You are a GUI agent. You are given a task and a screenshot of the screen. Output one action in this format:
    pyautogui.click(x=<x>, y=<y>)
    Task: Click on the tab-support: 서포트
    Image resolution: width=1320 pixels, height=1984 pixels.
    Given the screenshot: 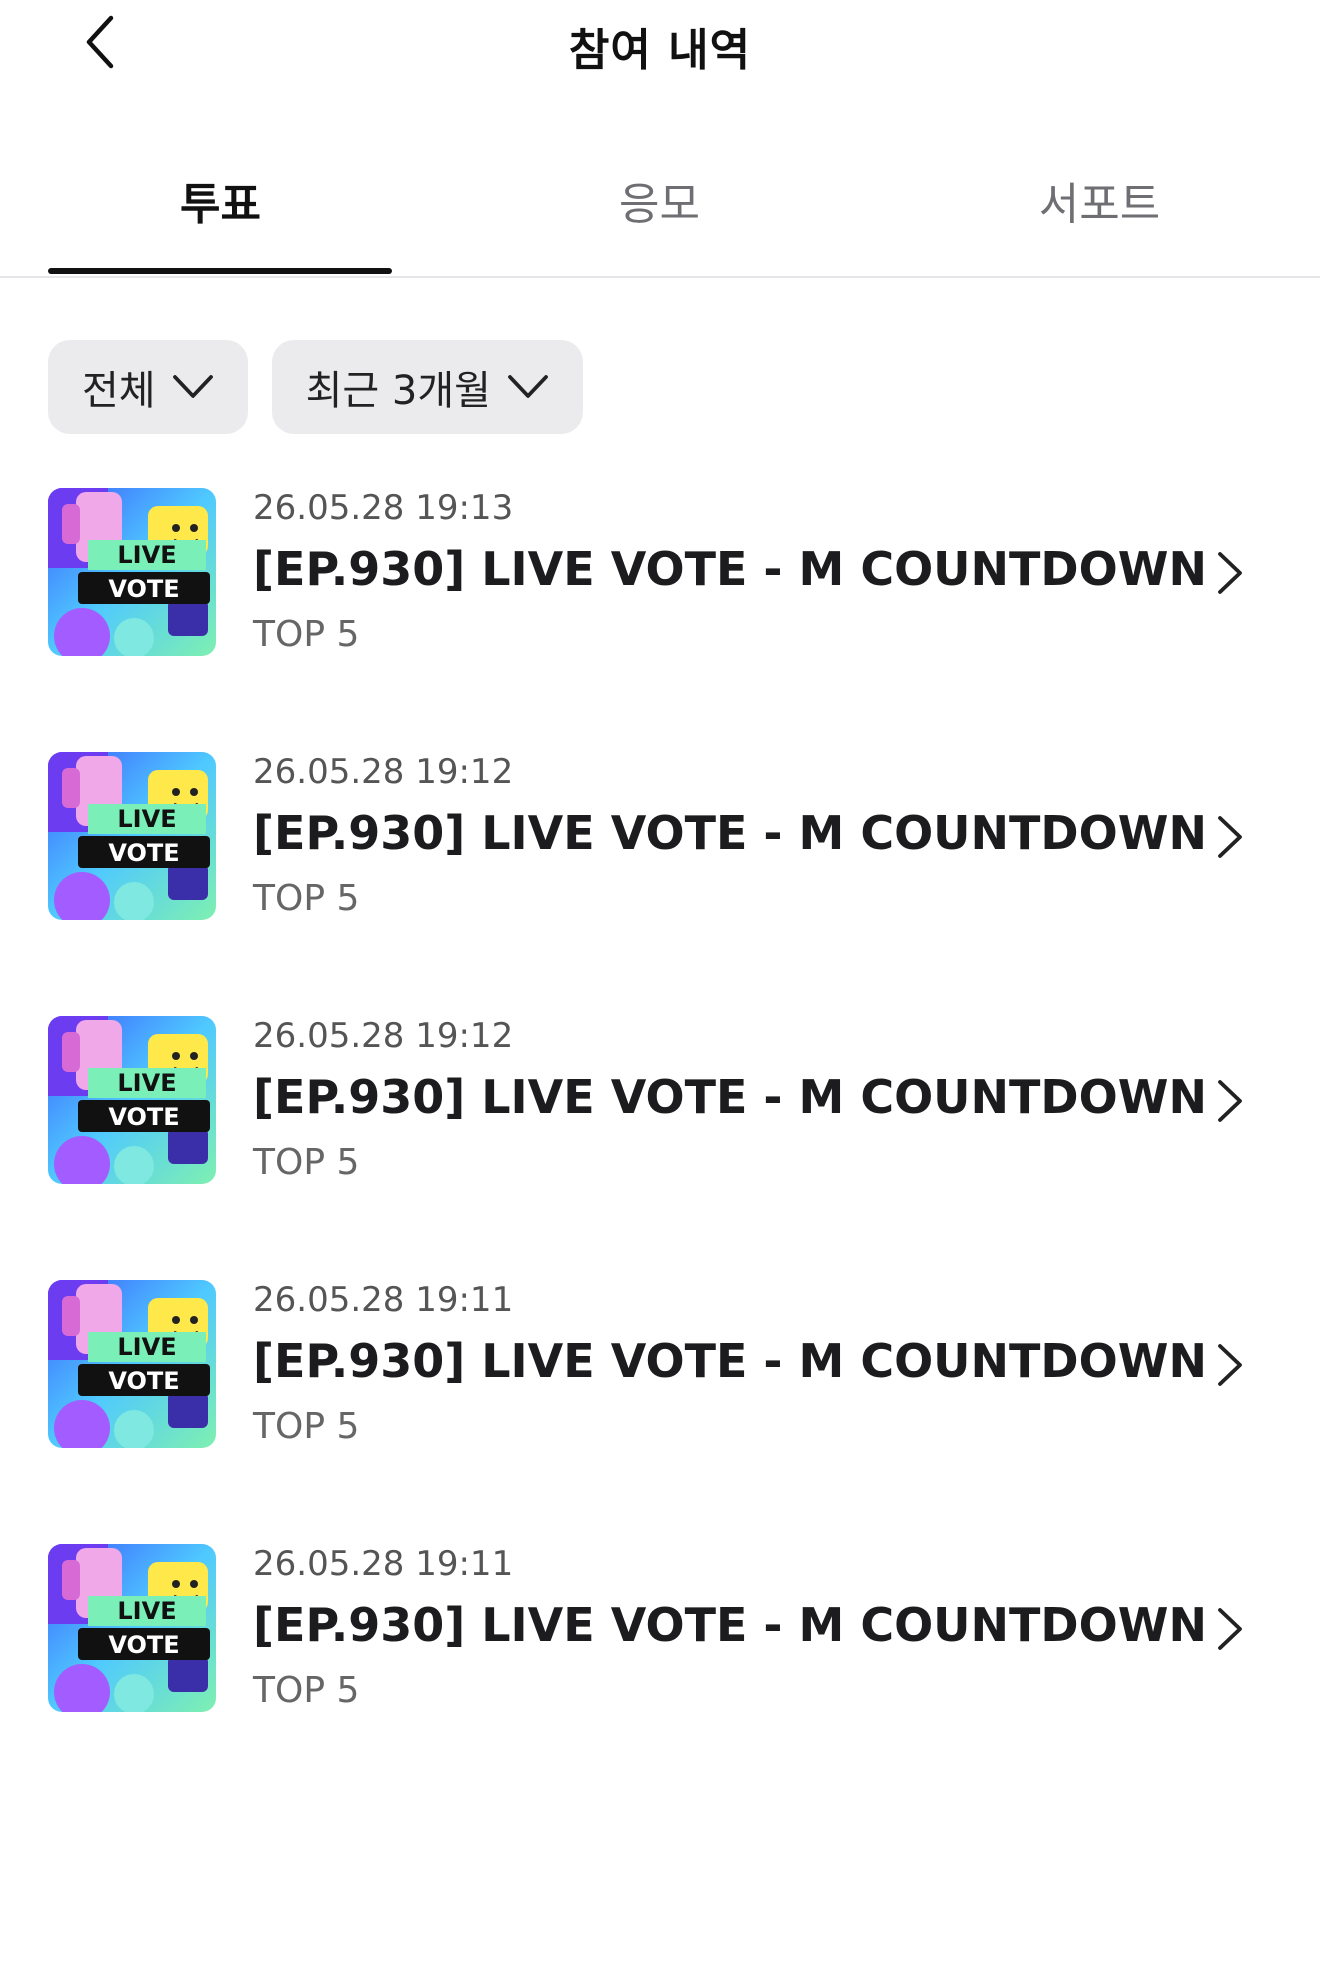 What is the action you would take?
    pyautogui.click(x=1099, y=200)
    